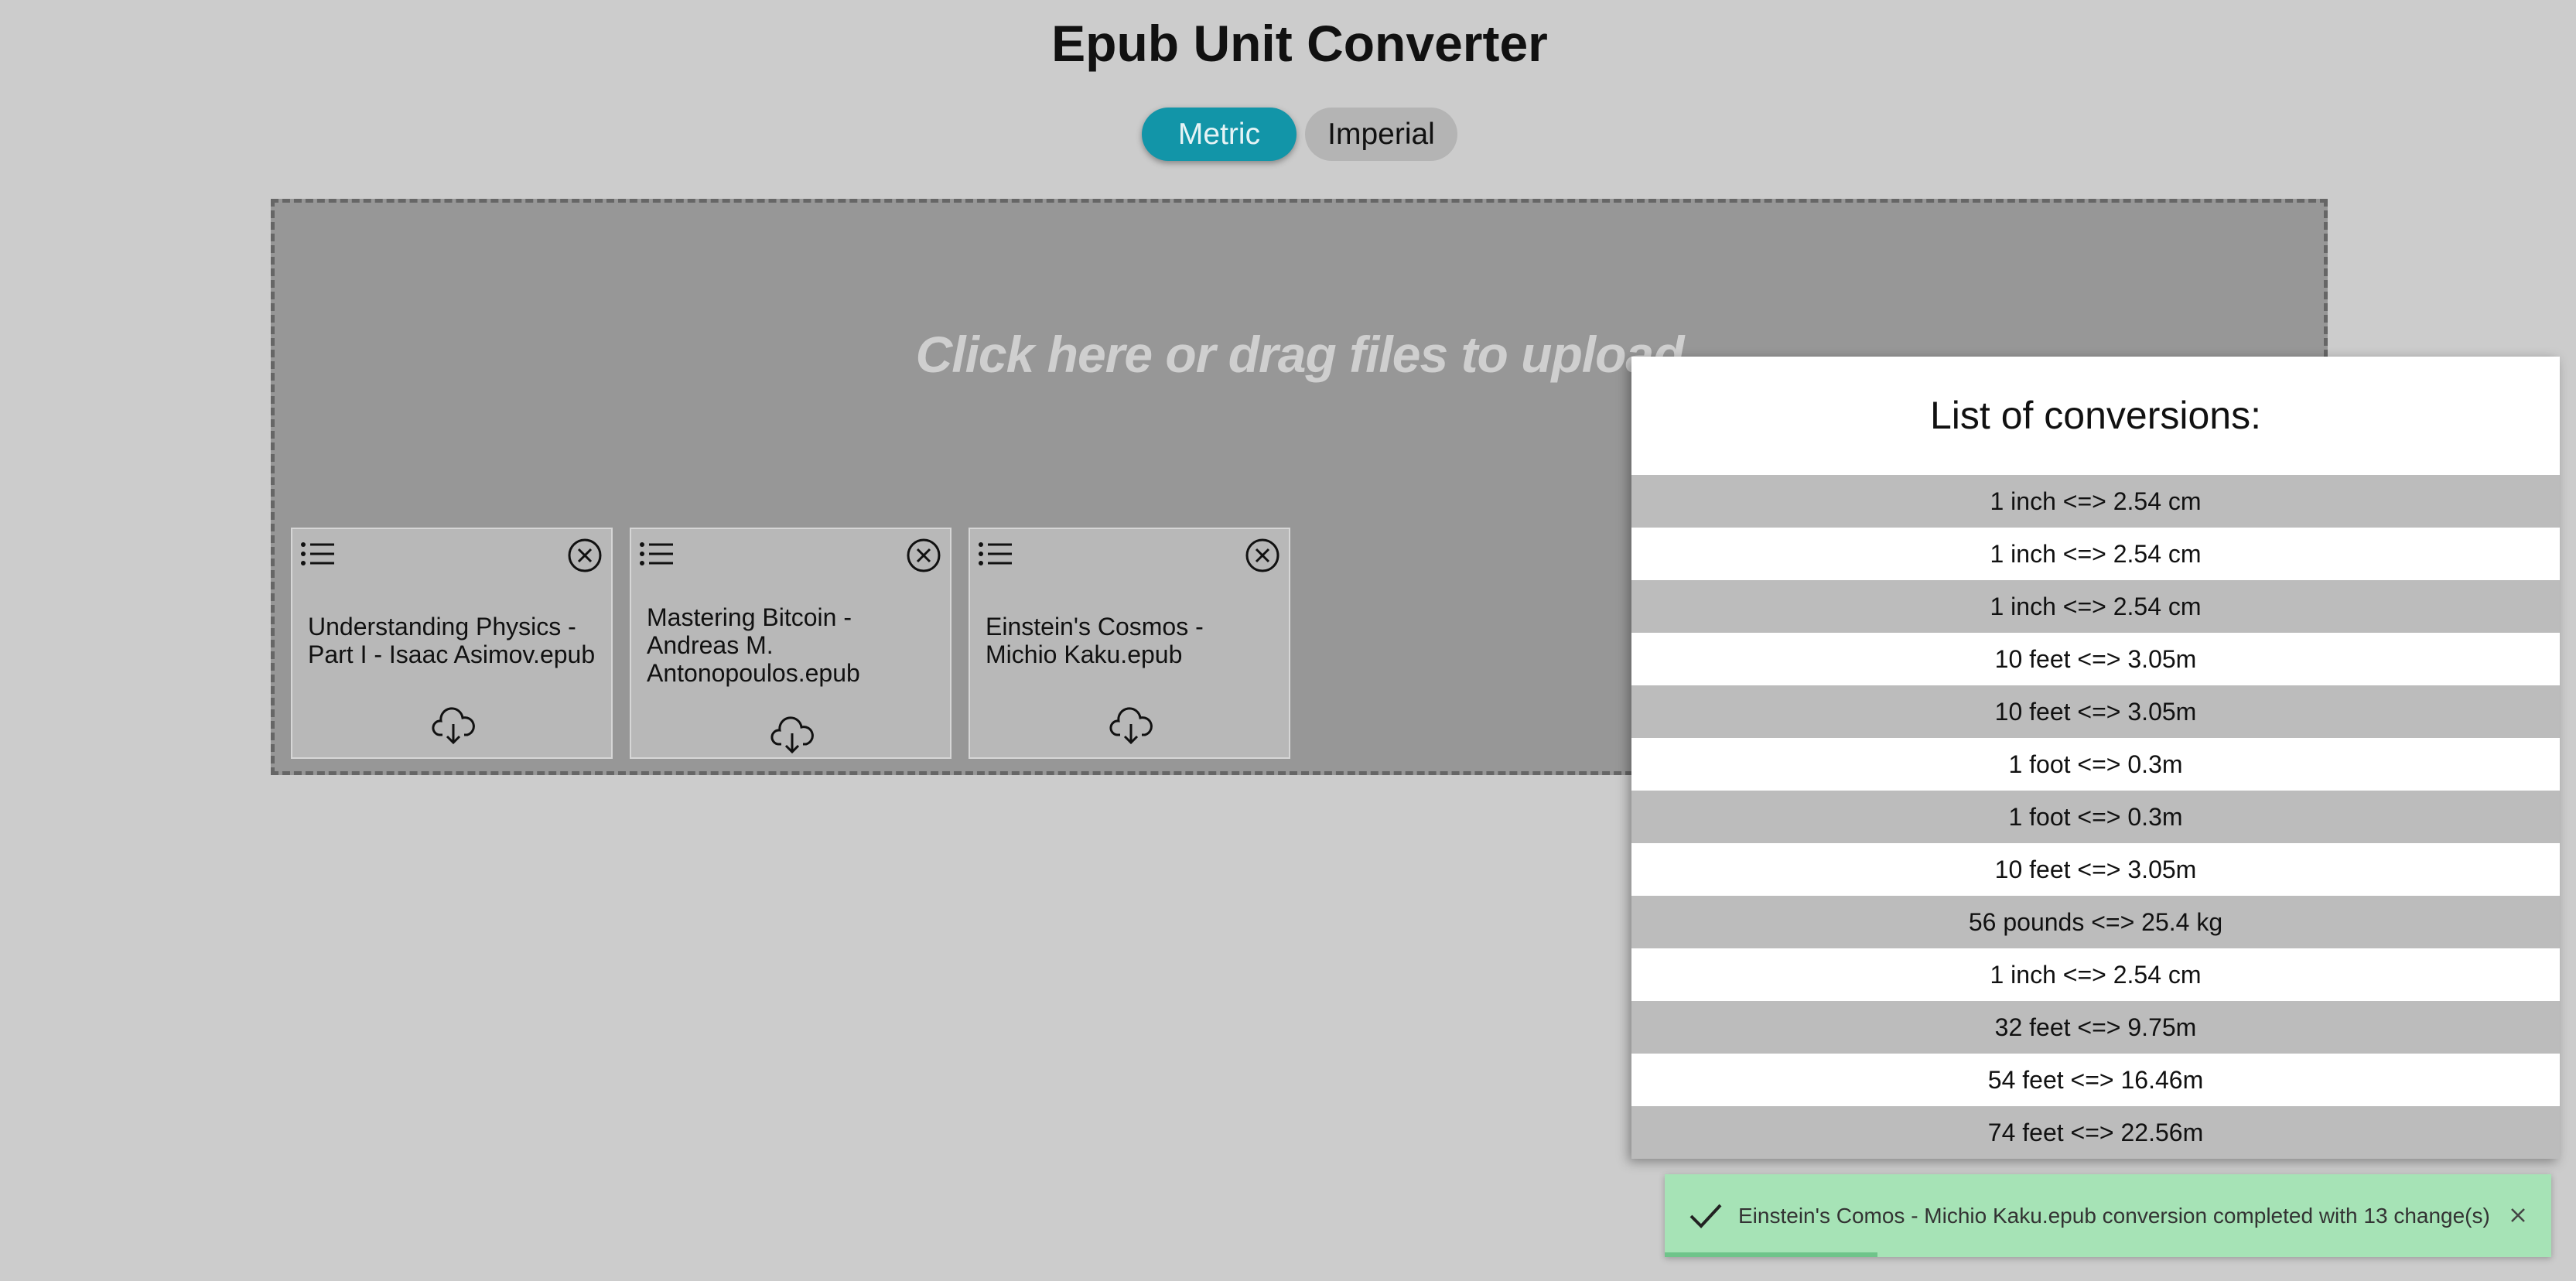 The width and height of the screenshot is (2576, 1281). I want to click on imperial-toggle-button: Imperial, so click(1381, 134).